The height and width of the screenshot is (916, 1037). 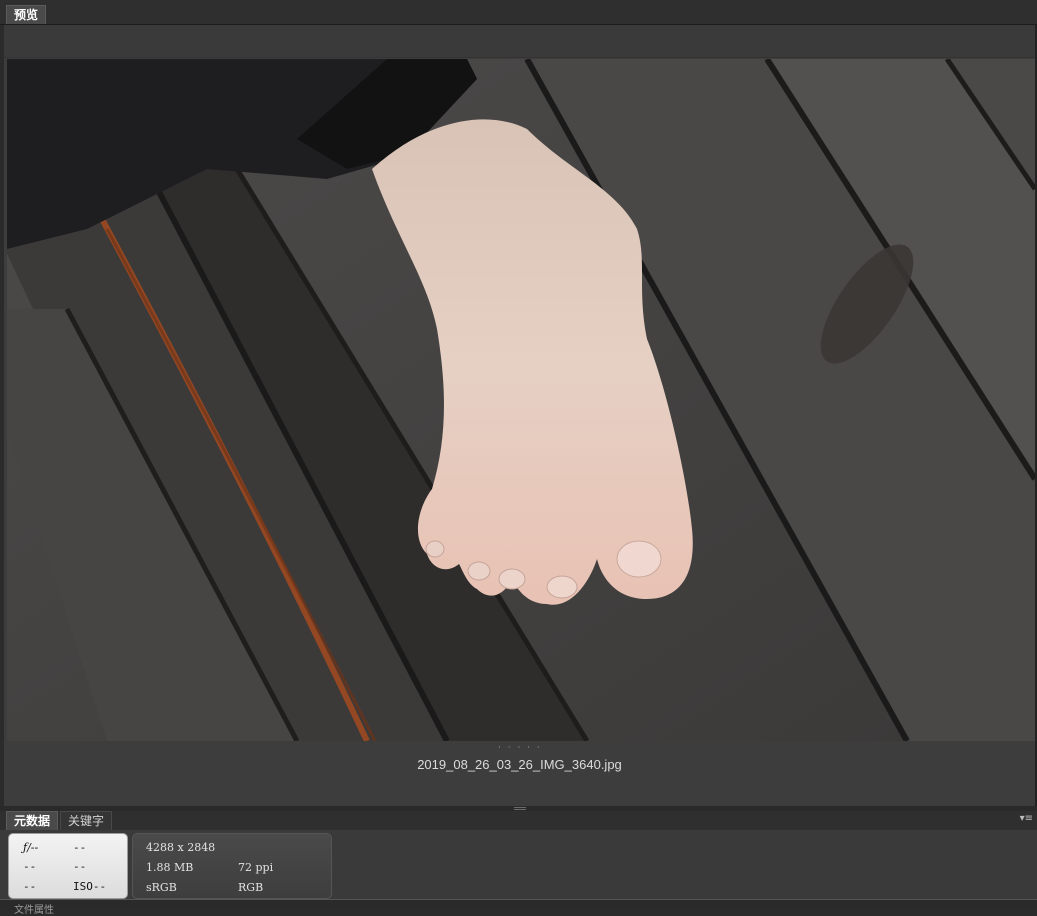 I want to click on preview-toolbar, so click(x=519, y=41).